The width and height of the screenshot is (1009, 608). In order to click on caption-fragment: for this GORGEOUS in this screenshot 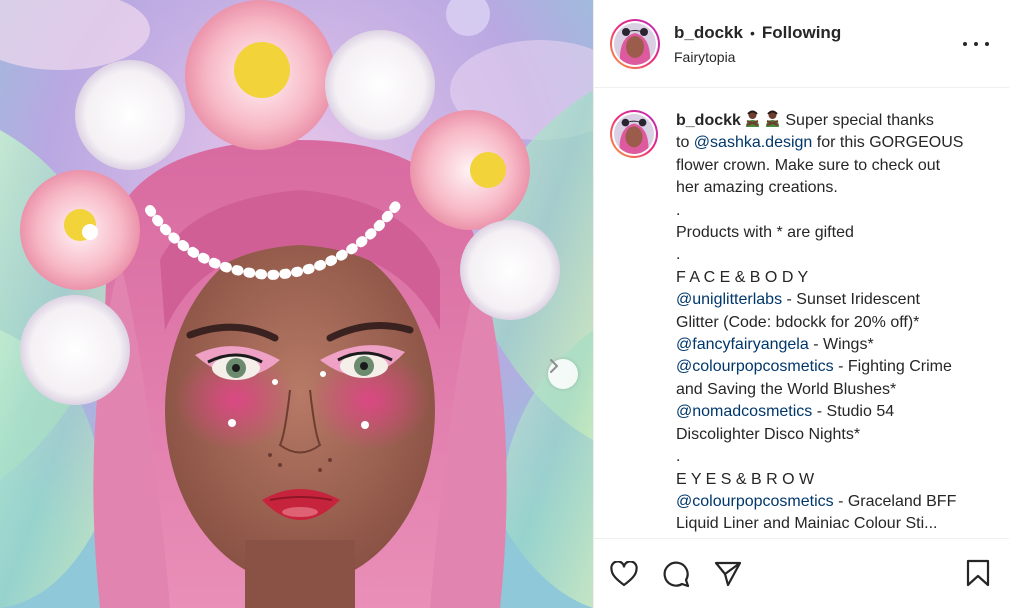, I will do `click(888, 143)`.